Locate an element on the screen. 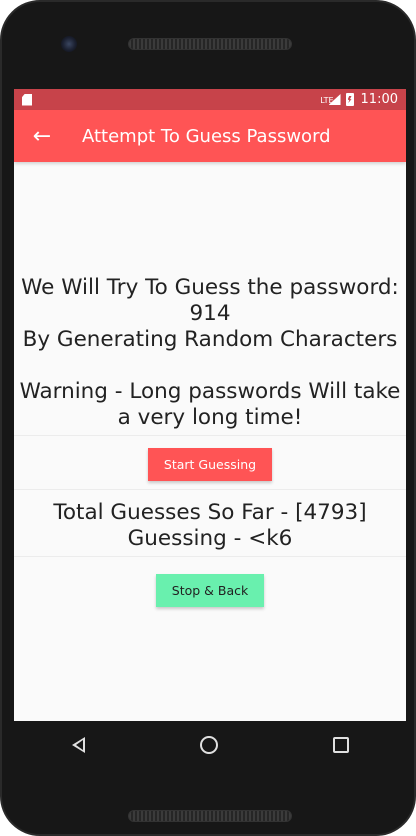  navigation-bar is located at coordinates (210, 745).